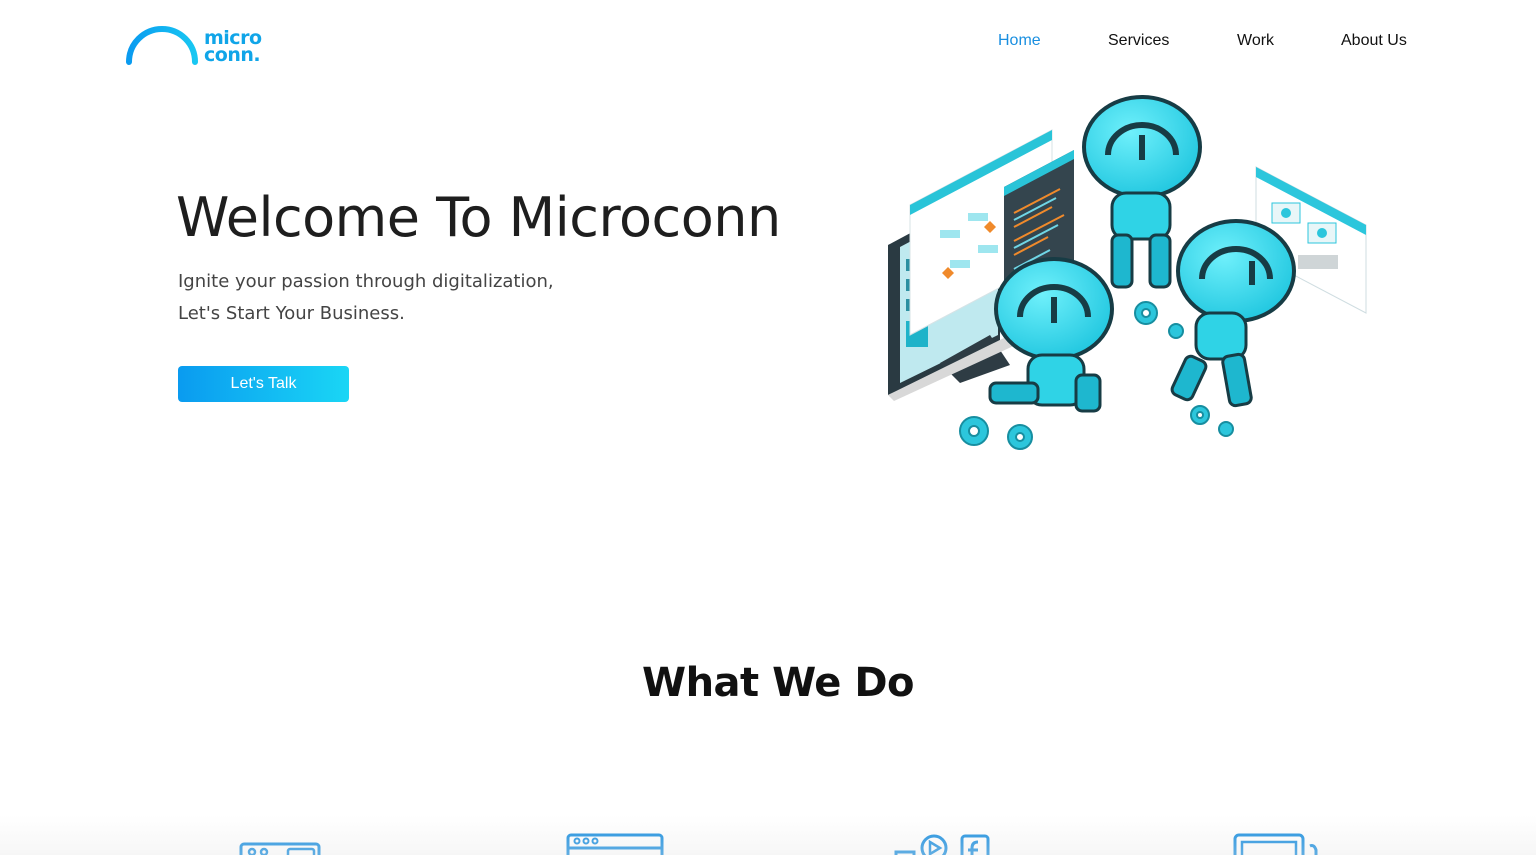  I want to click on hero-subtitle-line2: Let's Start Your Business., so click(291, 313).